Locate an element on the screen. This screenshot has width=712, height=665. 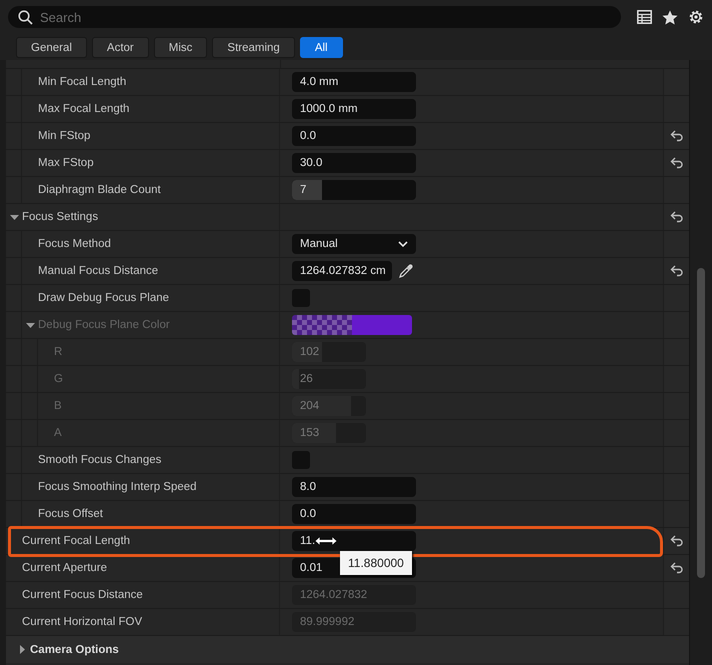
property-label: Manual Focus Distance is located at coordinates (98, 271).